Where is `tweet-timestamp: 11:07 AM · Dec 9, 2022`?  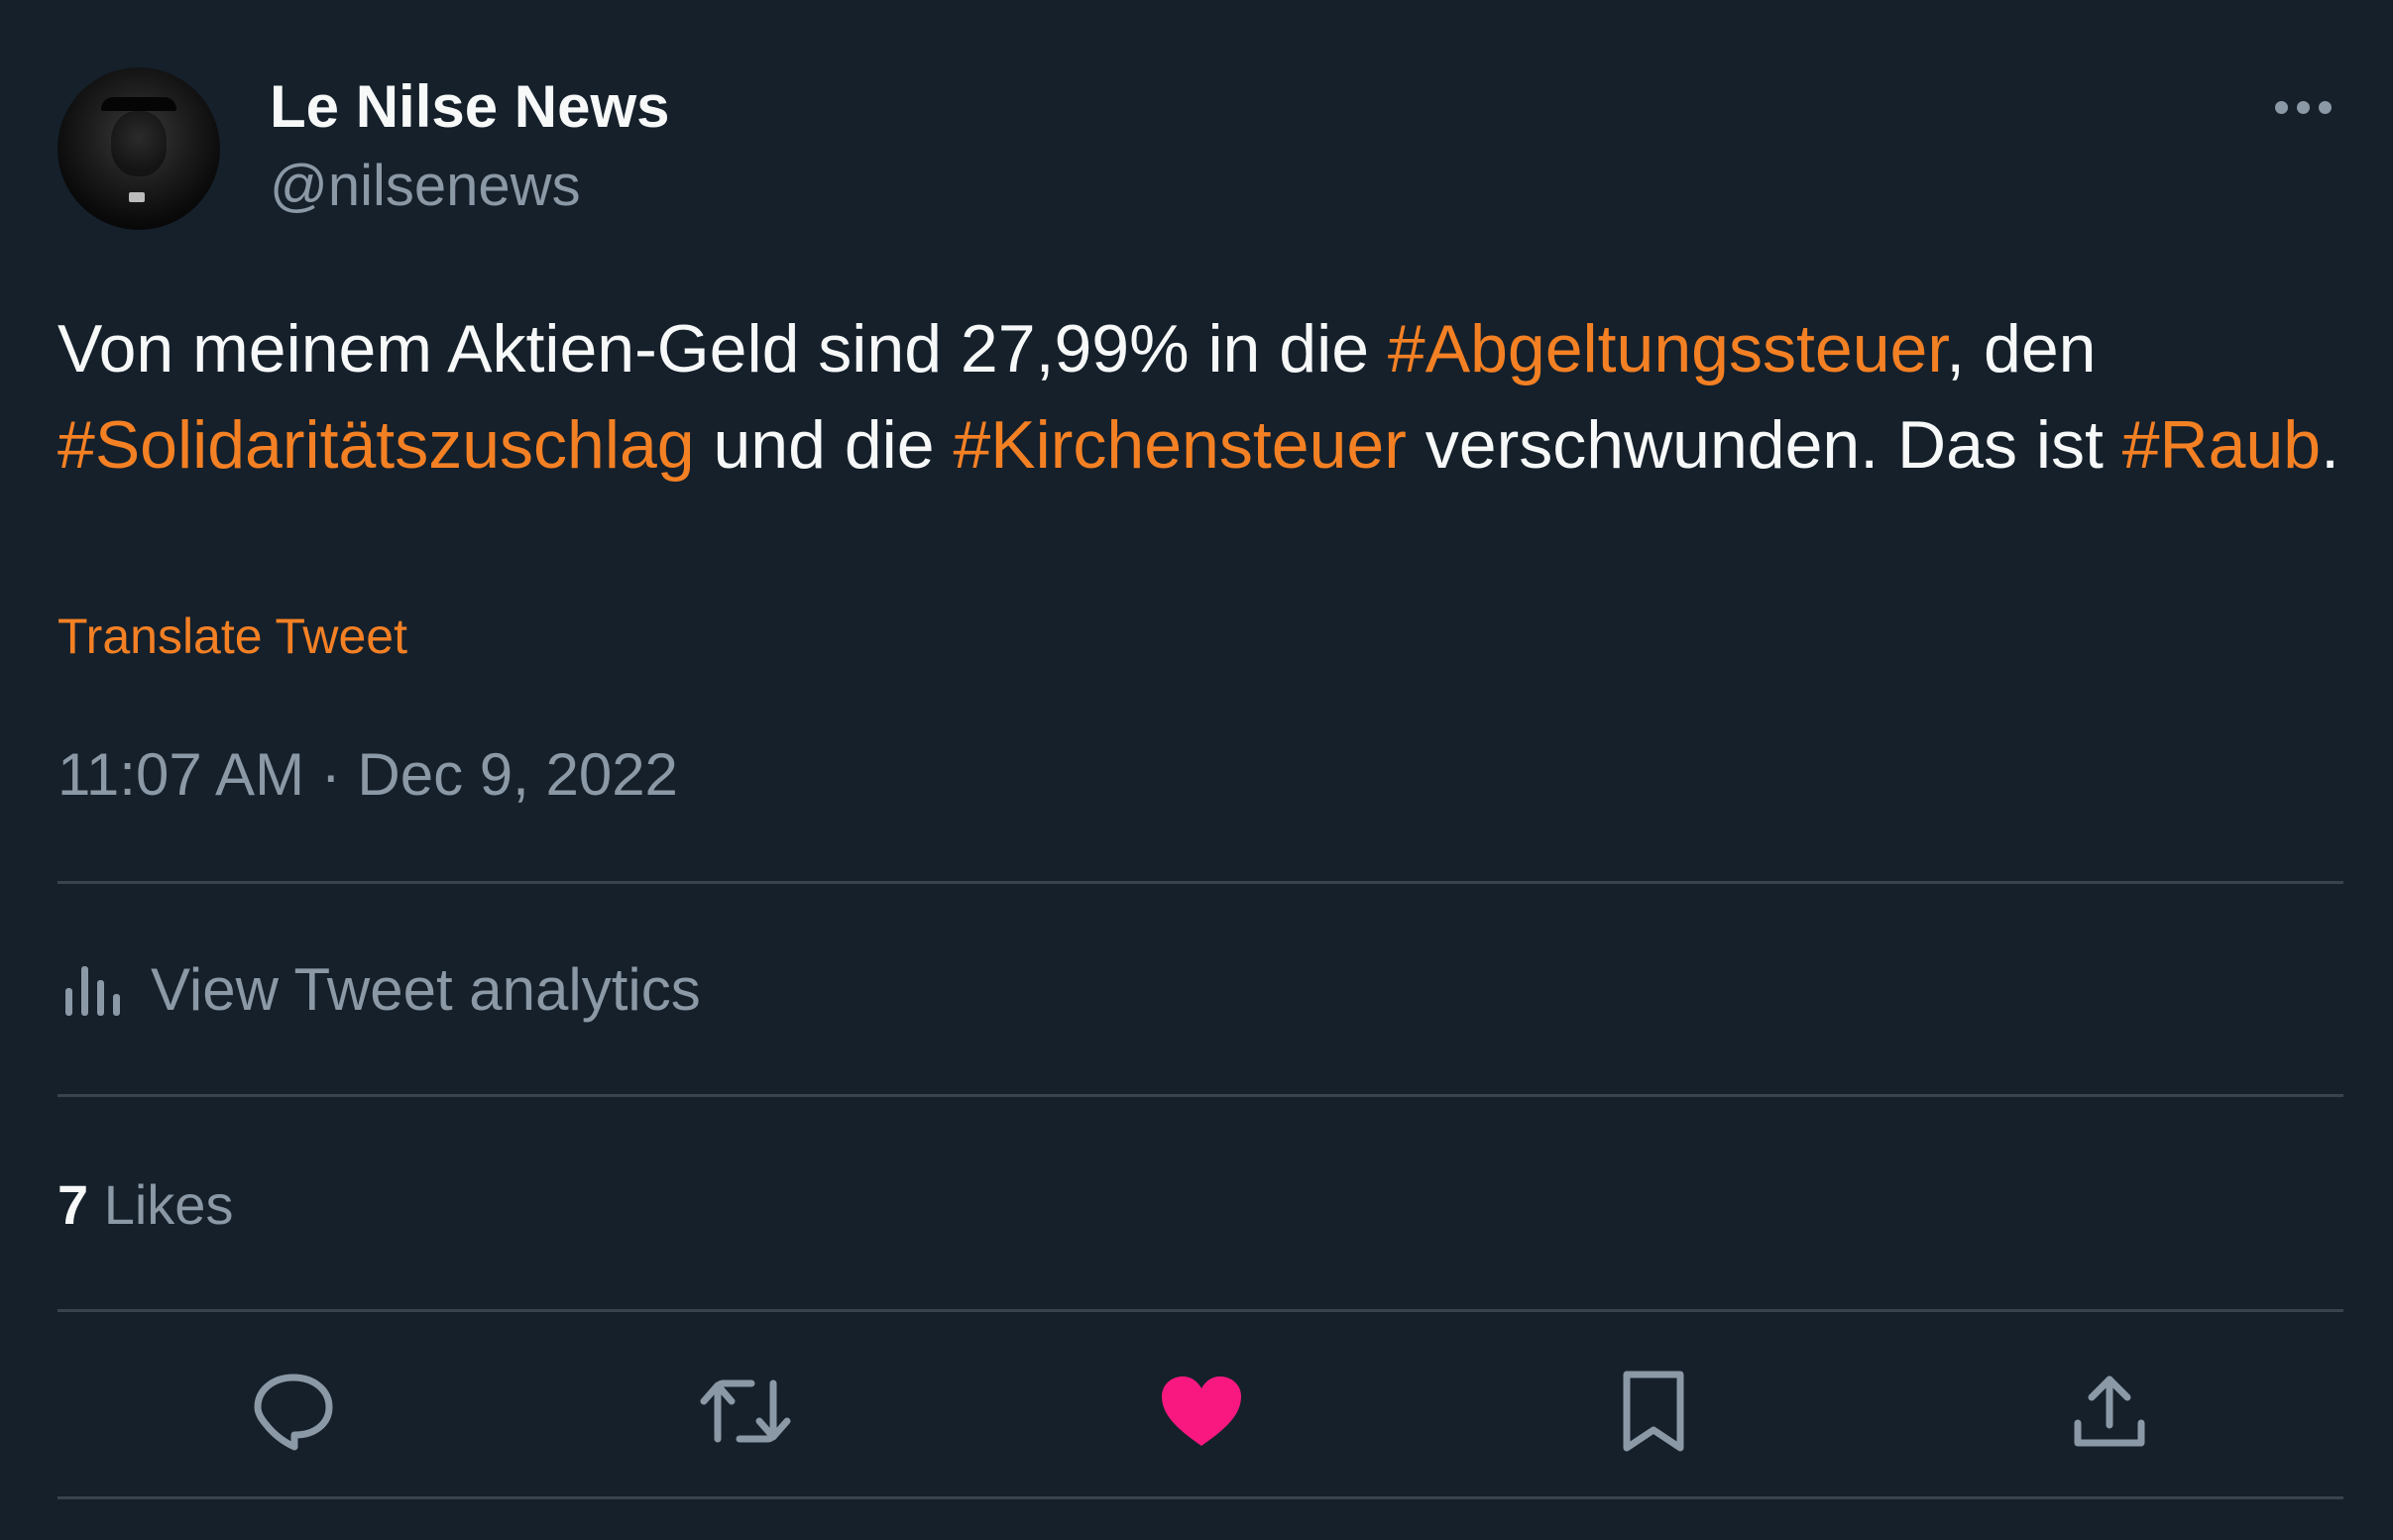
tweet-timestamp: 11:07 AM · Dec 9, 2022 is located at coordinates (368, 775).